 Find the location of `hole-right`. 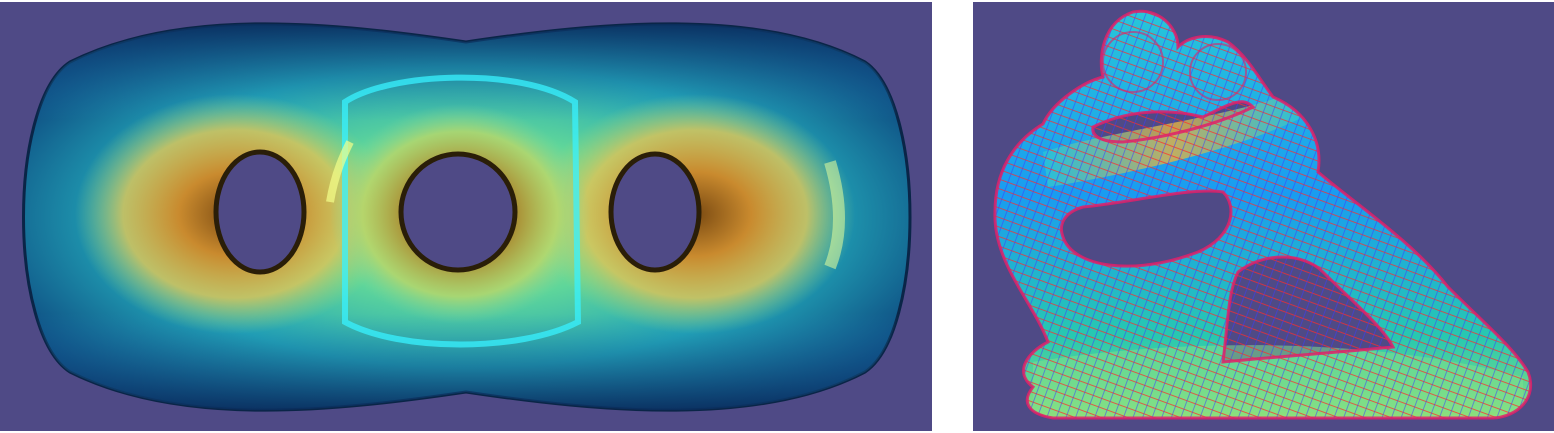

hole-right is located at coordinates (655, 212).